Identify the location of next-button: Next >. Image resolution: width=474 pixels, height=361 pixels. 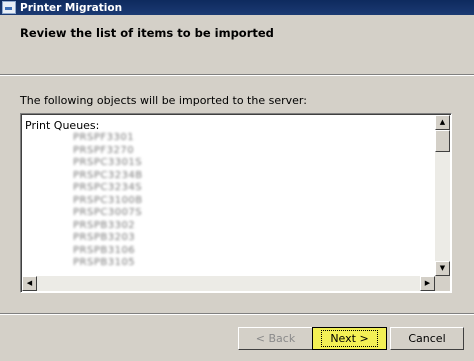
(349, 338).